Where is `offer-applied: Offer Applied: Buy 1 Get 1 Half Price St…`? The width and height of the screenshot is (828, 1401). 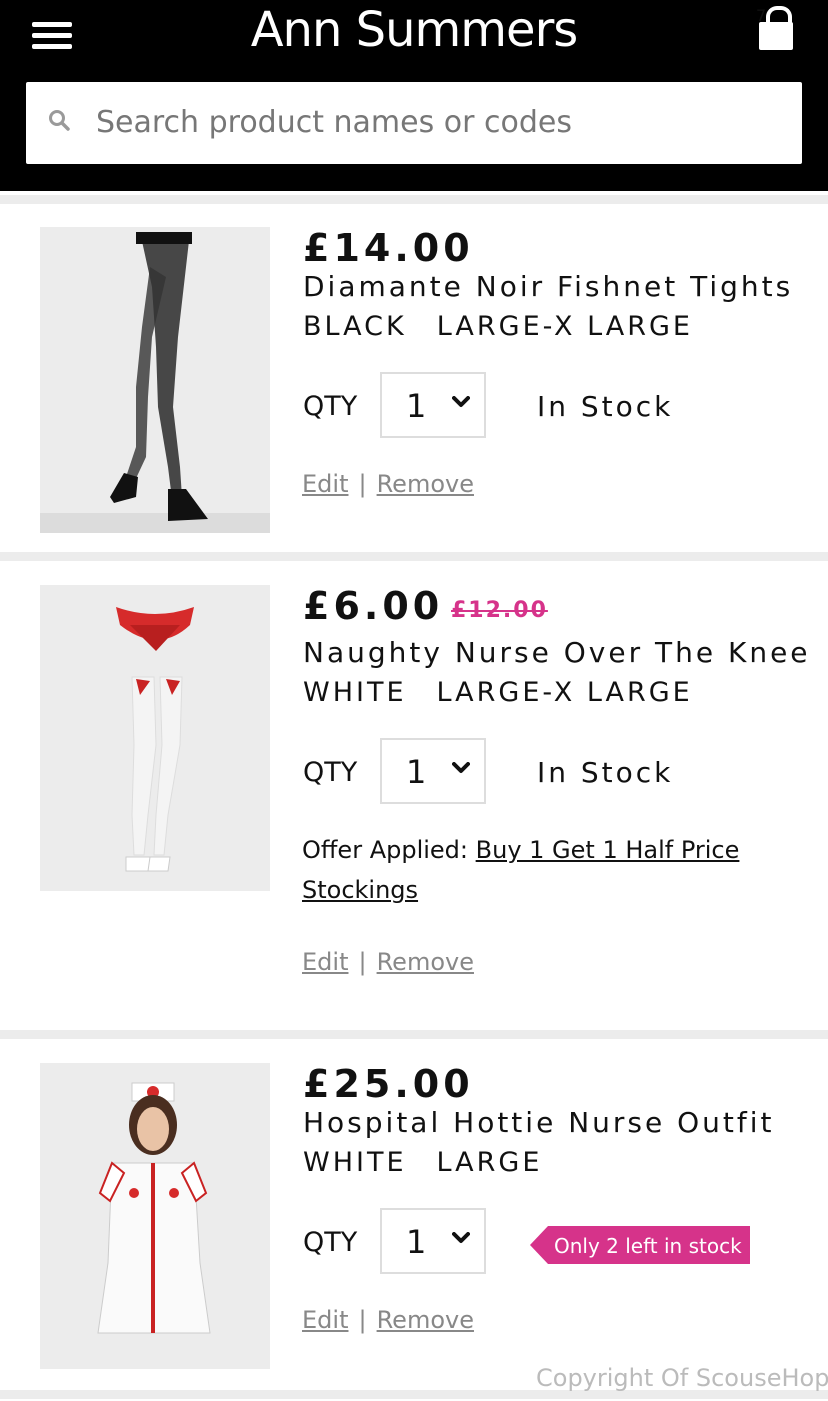 offer-applied: Offer Applied: Buy 1 Get 1 Half Price St… is located at coordinates (542, 870).